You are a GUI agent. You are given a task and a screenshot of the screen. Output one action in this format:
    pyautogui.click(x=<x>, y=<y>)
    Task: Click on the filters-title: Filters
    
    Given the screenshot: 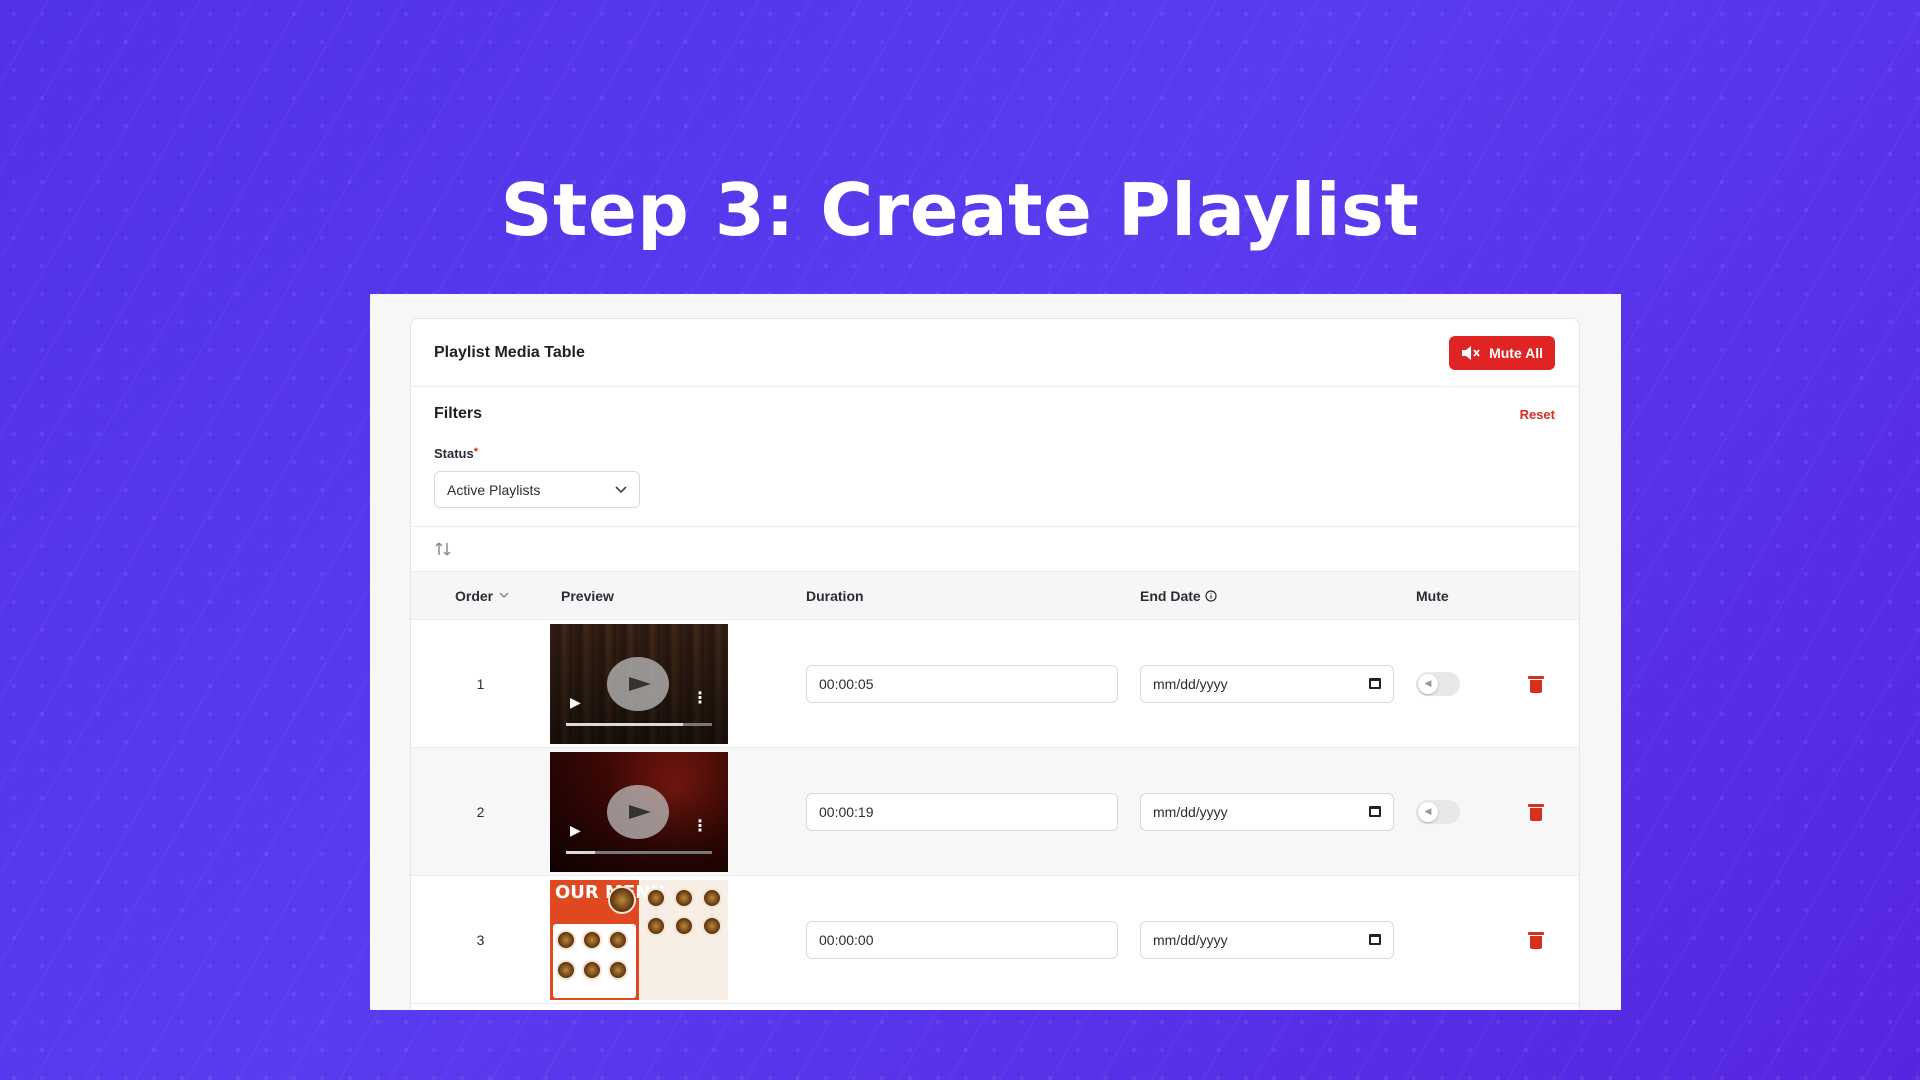 What is the action you would take?
    pyautogui.click(x=458, y=413)
    